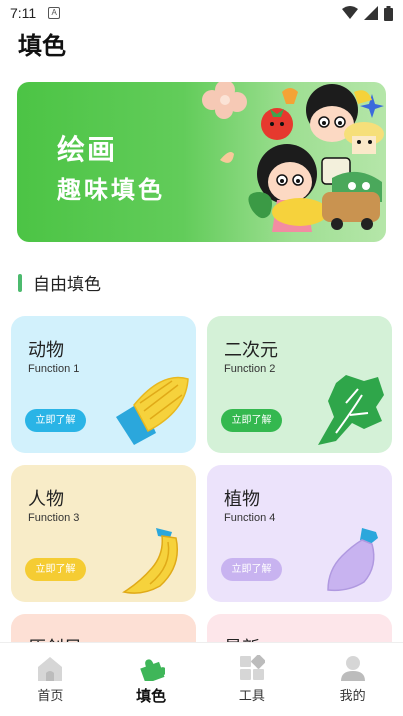 The width and height of the screenshot is (403, 716). What do you see at coordinates (251, 696) in the screenshot?
I see `tab-label: 工具` at bounding box center [251, 696].